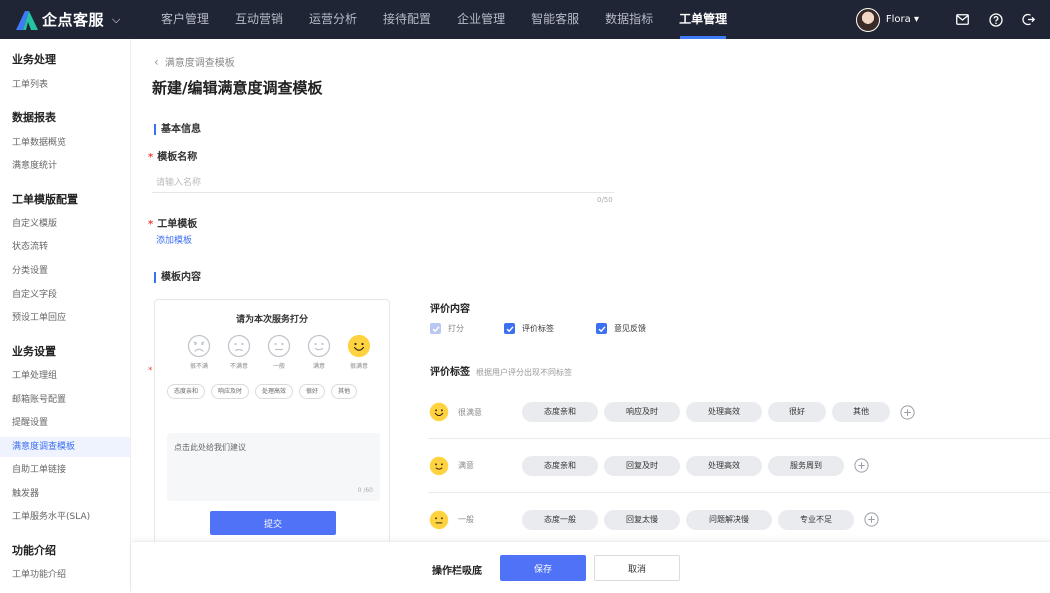 This screenshot has height=593, width=1050. Describe the element at coordinates (637, 568) in the screenshot. I see `cancel-button: 取消` at that location.